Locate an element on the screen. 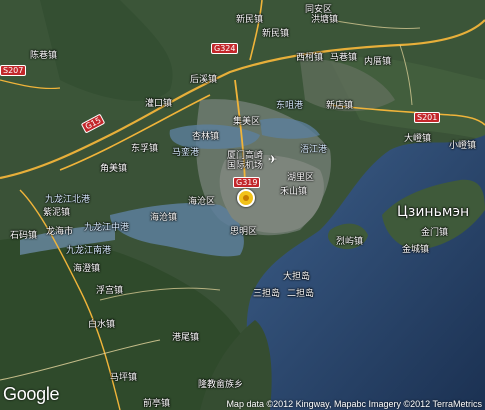  highway-shield-s201: S201 is located at coordinates (427, 117).